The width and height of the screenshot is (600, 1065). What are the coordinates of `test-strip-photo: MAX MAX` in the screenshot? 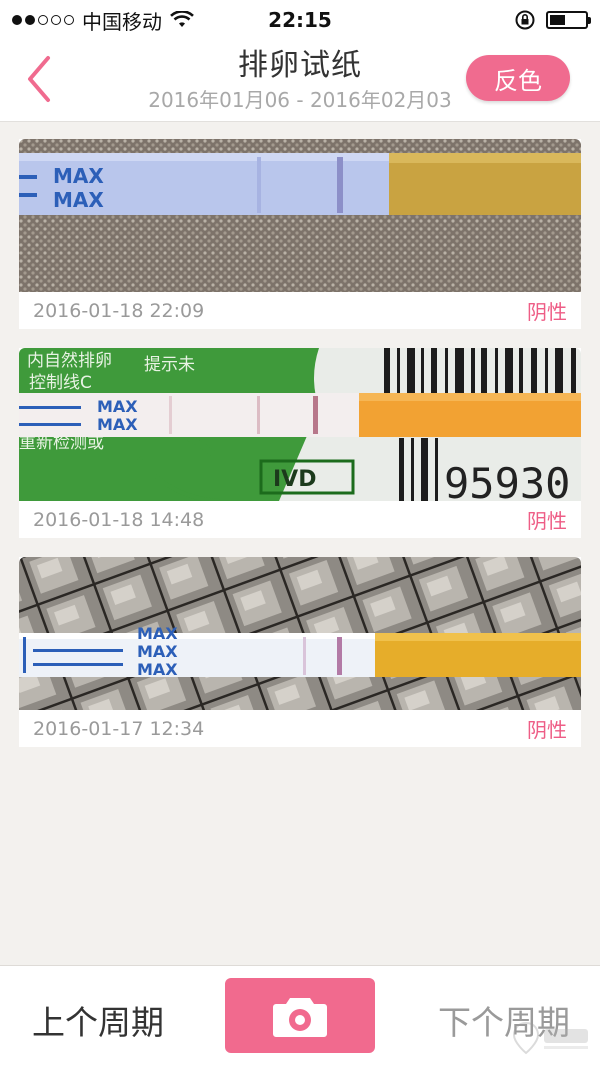 It's located at (300, 215).